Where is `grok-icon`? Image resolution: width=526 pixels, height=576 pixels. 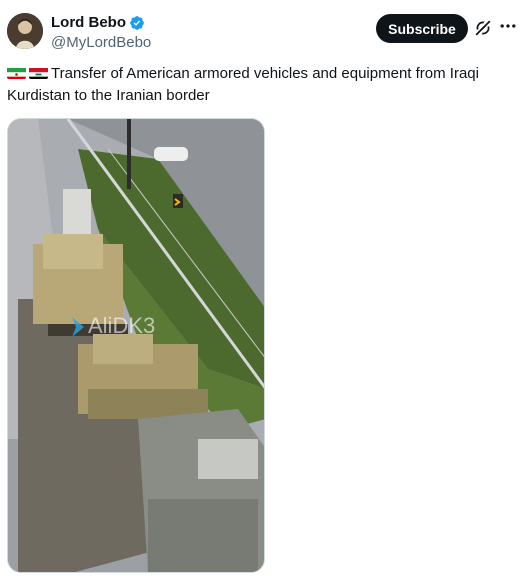 grok-icon is located at coordinates (483, 28).